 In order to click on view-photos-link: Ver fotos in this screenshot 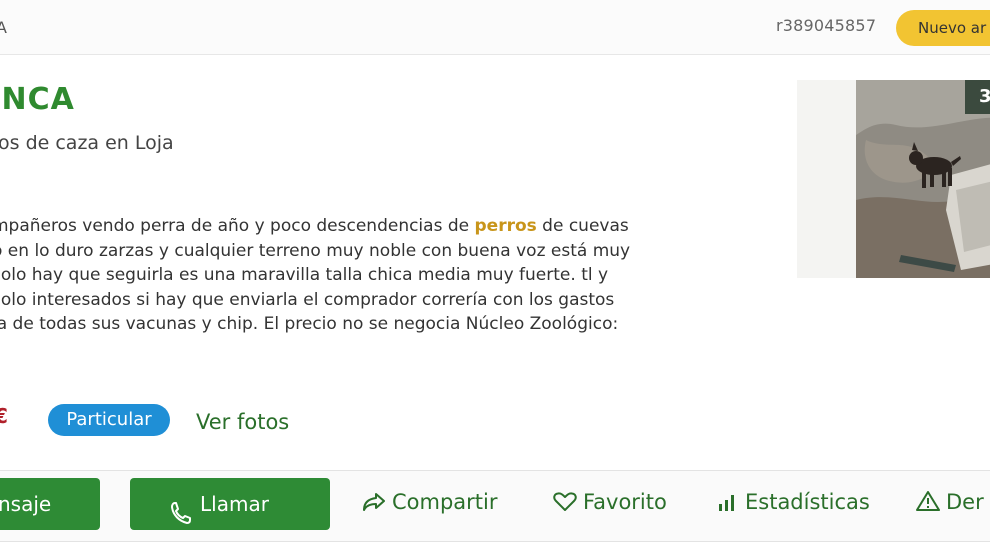, I will do `click(242, 422)`.